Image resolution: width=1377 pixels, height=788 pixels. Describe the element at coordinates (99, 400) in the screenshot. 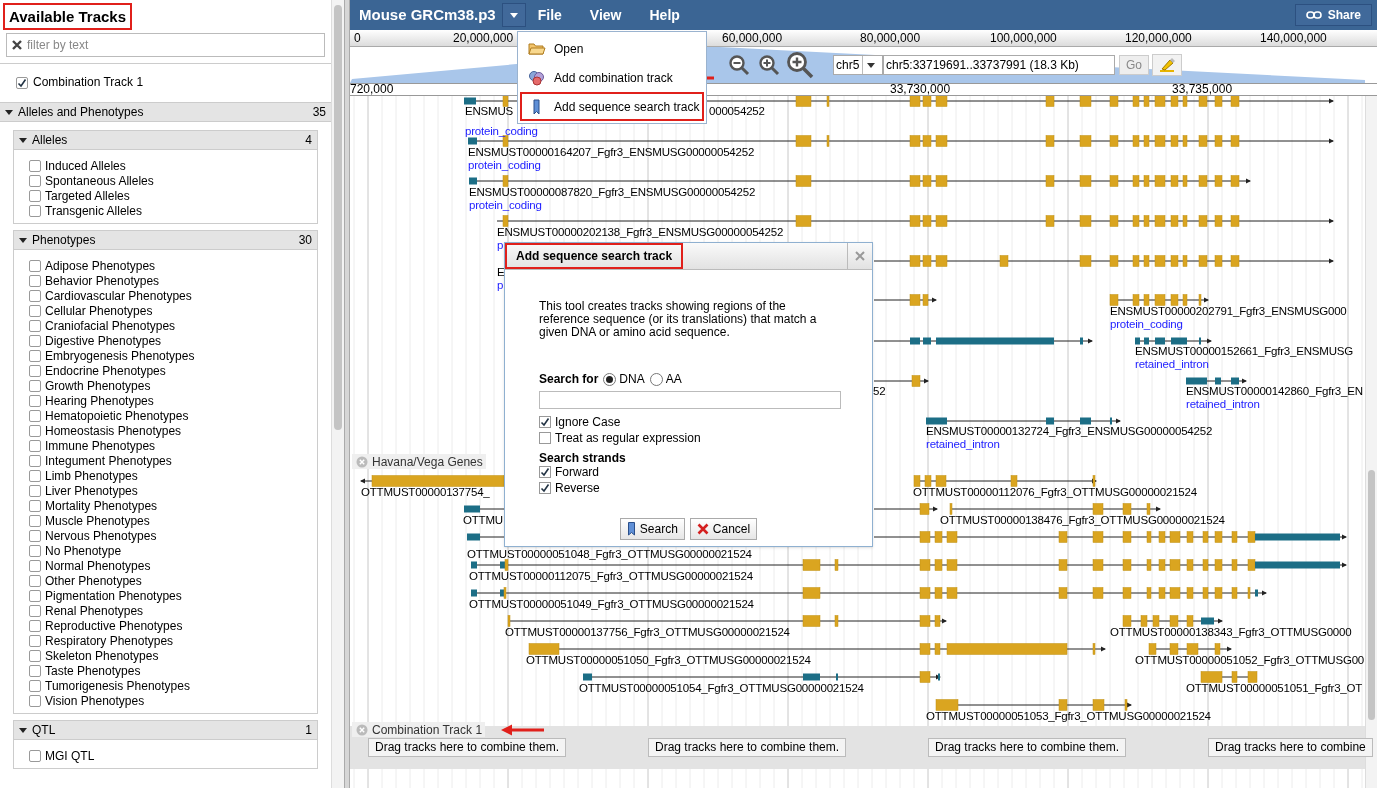

I see `track-label: Hearing Phenotypes` at that location.